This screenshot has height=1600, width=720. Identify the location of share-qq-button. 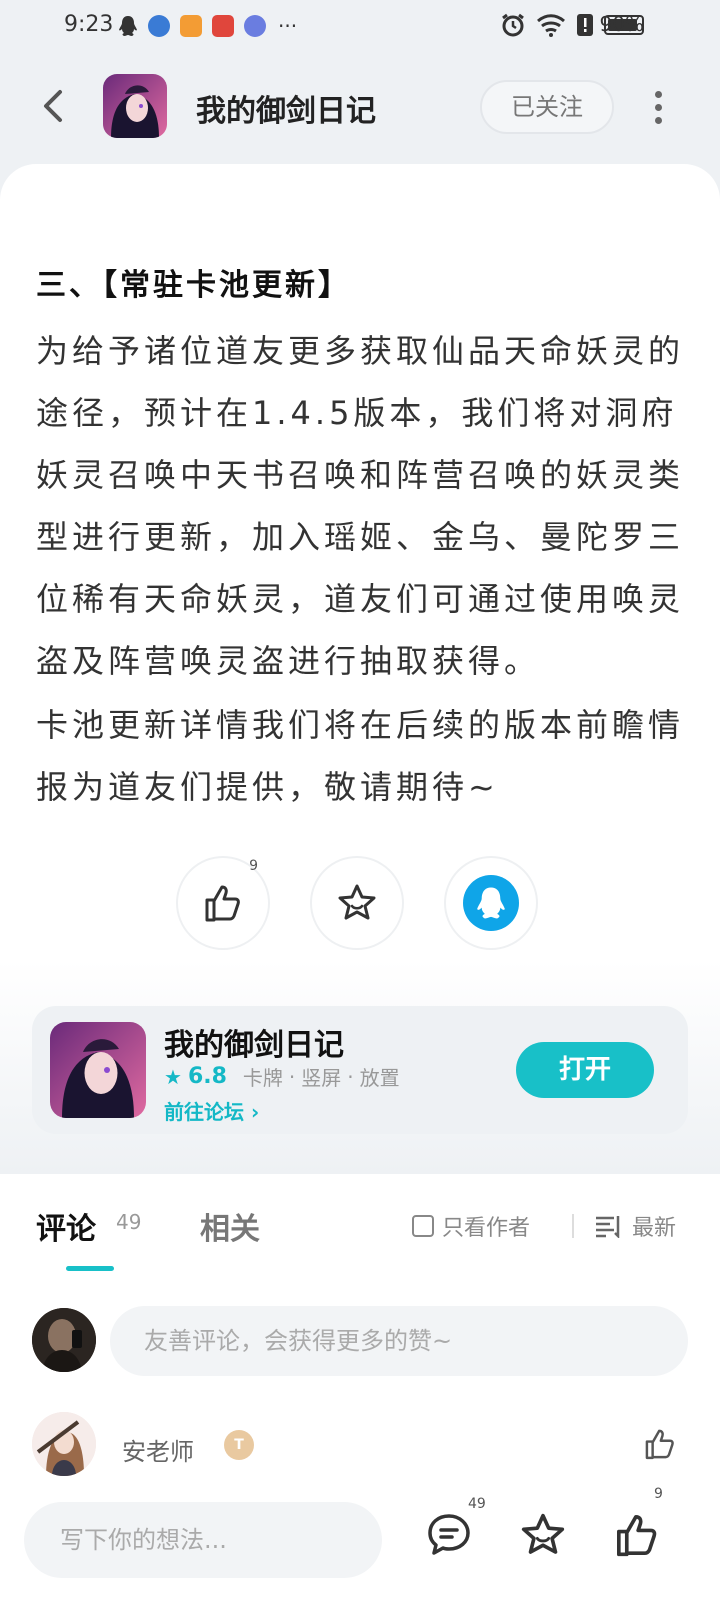
(491, 903).